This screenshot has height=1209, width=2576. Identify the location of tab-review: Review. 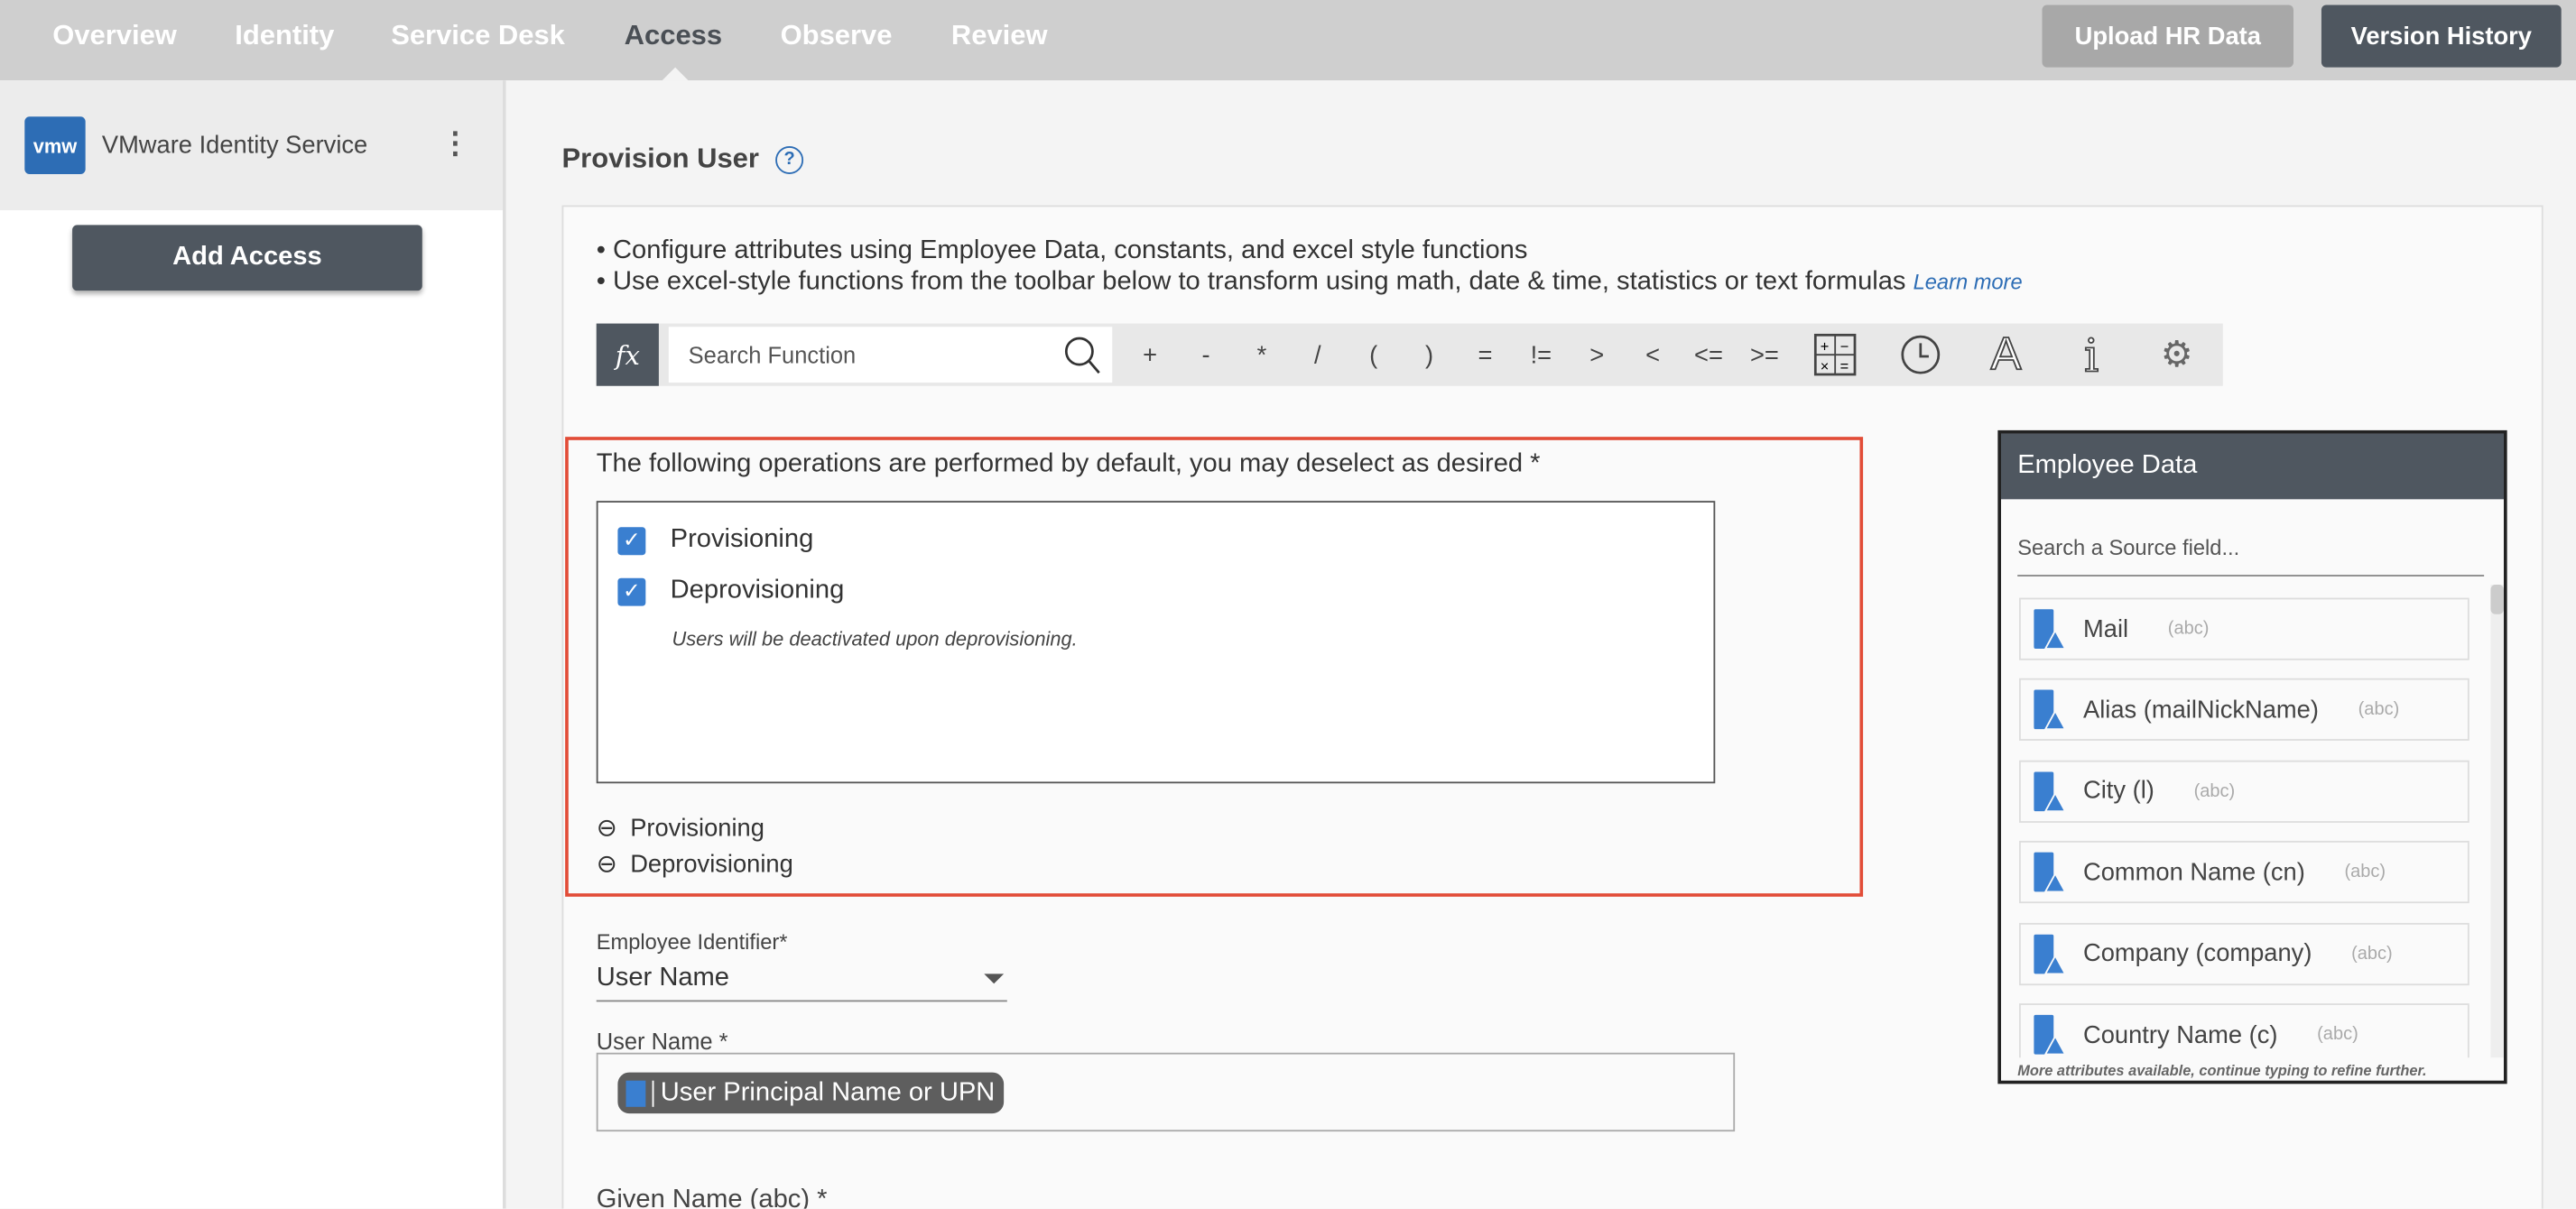
(999, 36).